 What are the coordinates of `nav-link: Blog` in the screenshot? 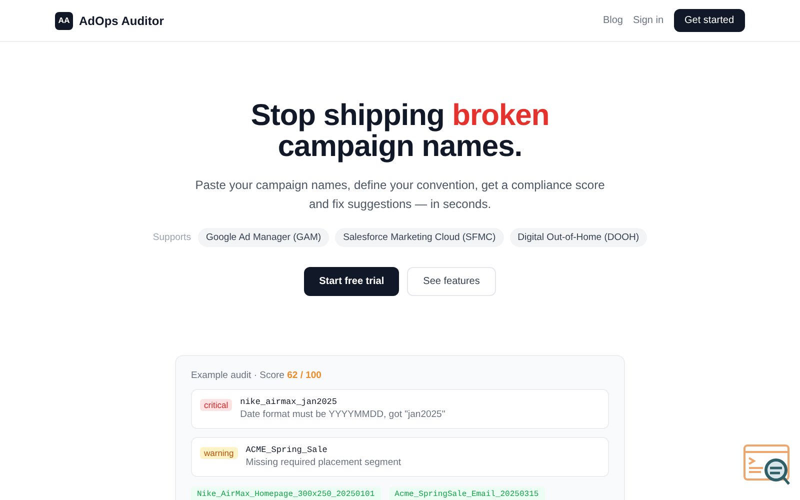 It's located at (612, 20).